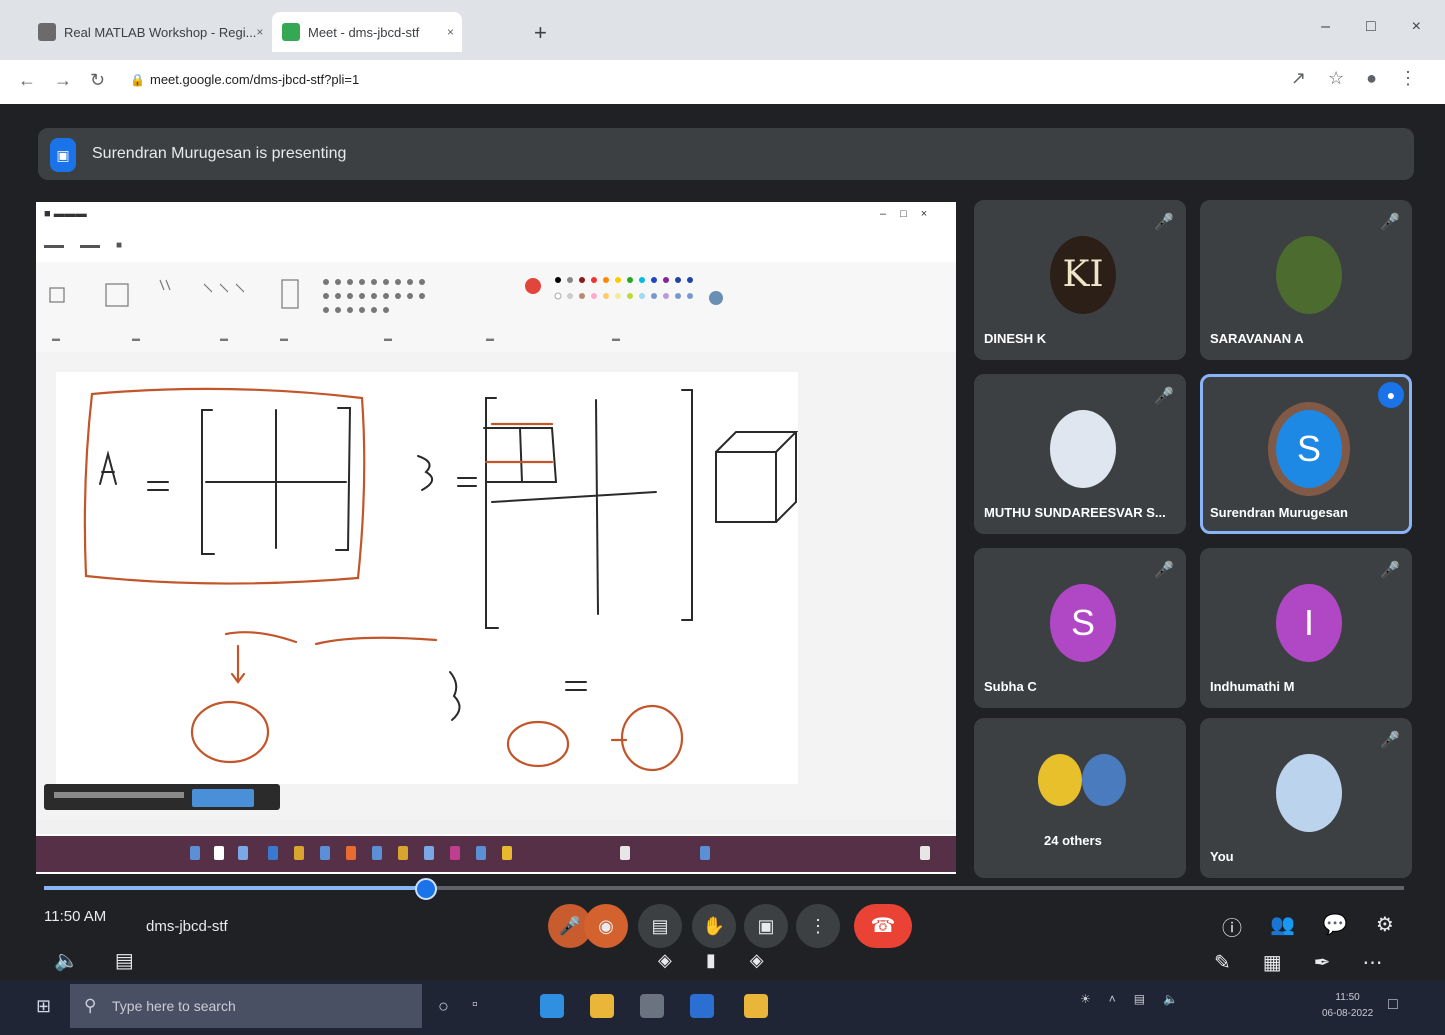 The height and width of the screenshot is (1035, 1445). Describe the element at coordinates (1112, 999) in the screenshot. I see `up-arrow-icon: ˄` at that location.